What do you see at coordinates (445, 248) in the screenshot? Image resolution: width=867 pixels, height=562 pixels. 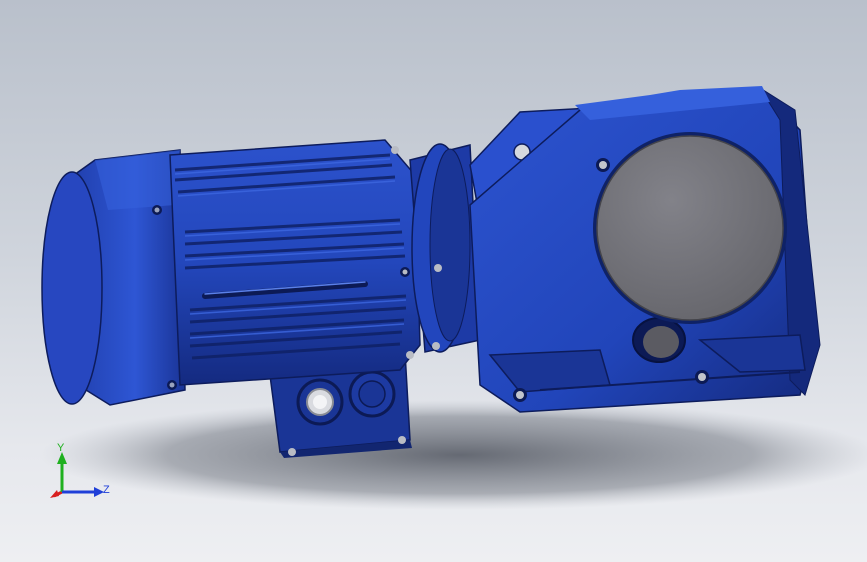 I see `adapter-flange` at bounding box center [445, 248].